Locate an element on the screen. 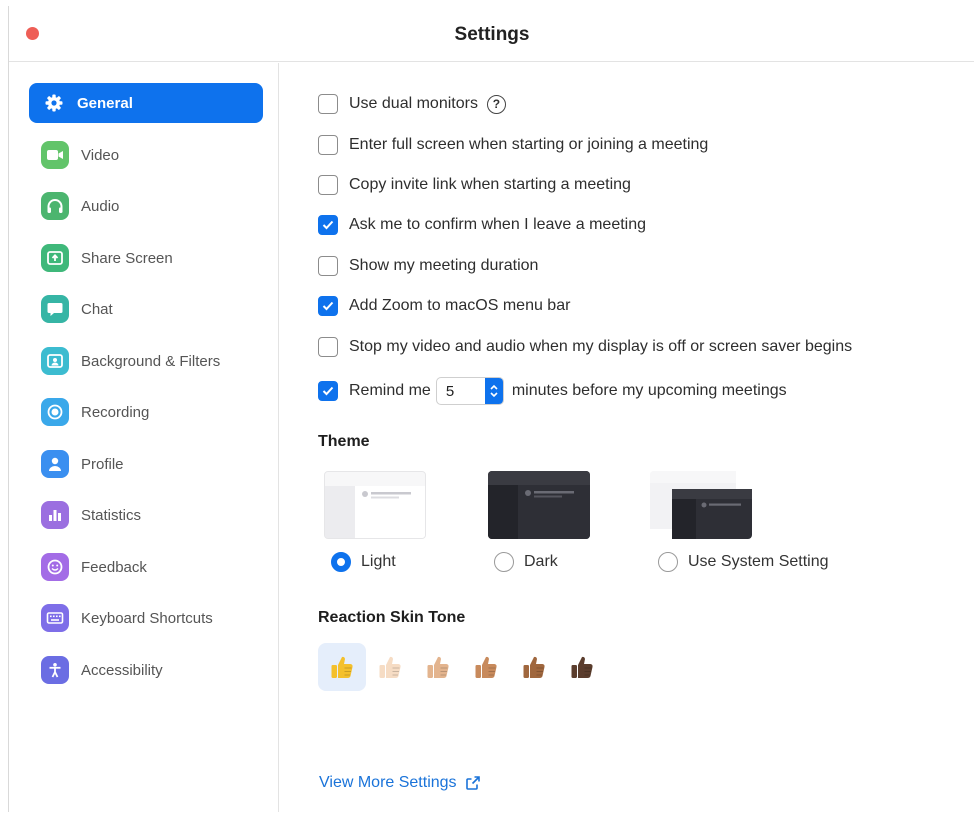 The width and height of the screenshot is (976, 814). sidebar-item-label: General is located at coordinates (105, 103).